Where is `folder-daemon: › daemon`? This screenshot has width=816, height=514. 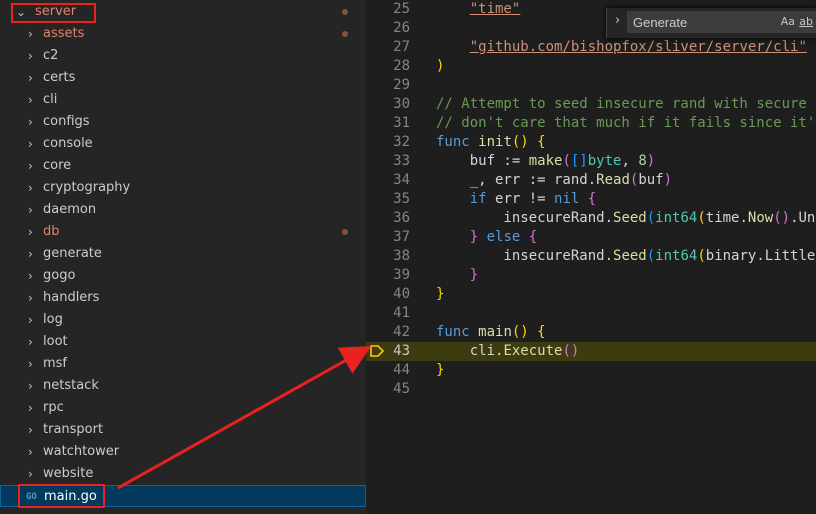 folder-daemon: › daemon is located at coordinates (183, 210).